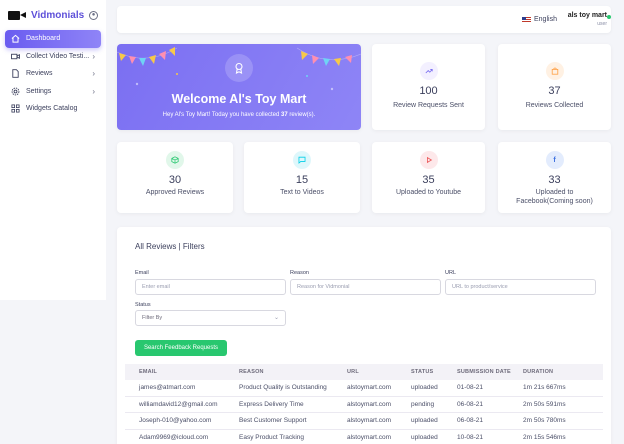 This screenshot has height=444, width=624. Describe the element at coordinates (15, 91) in the screenshot. I see `gear-icon` at that location.